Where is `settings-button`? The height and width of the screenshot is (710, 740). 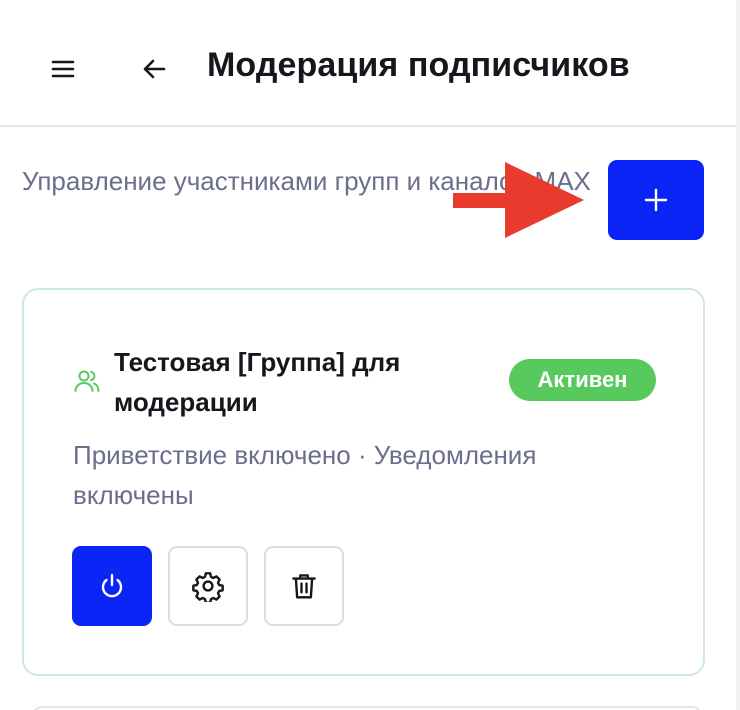
settings-button is located at coordinates (208, 586).